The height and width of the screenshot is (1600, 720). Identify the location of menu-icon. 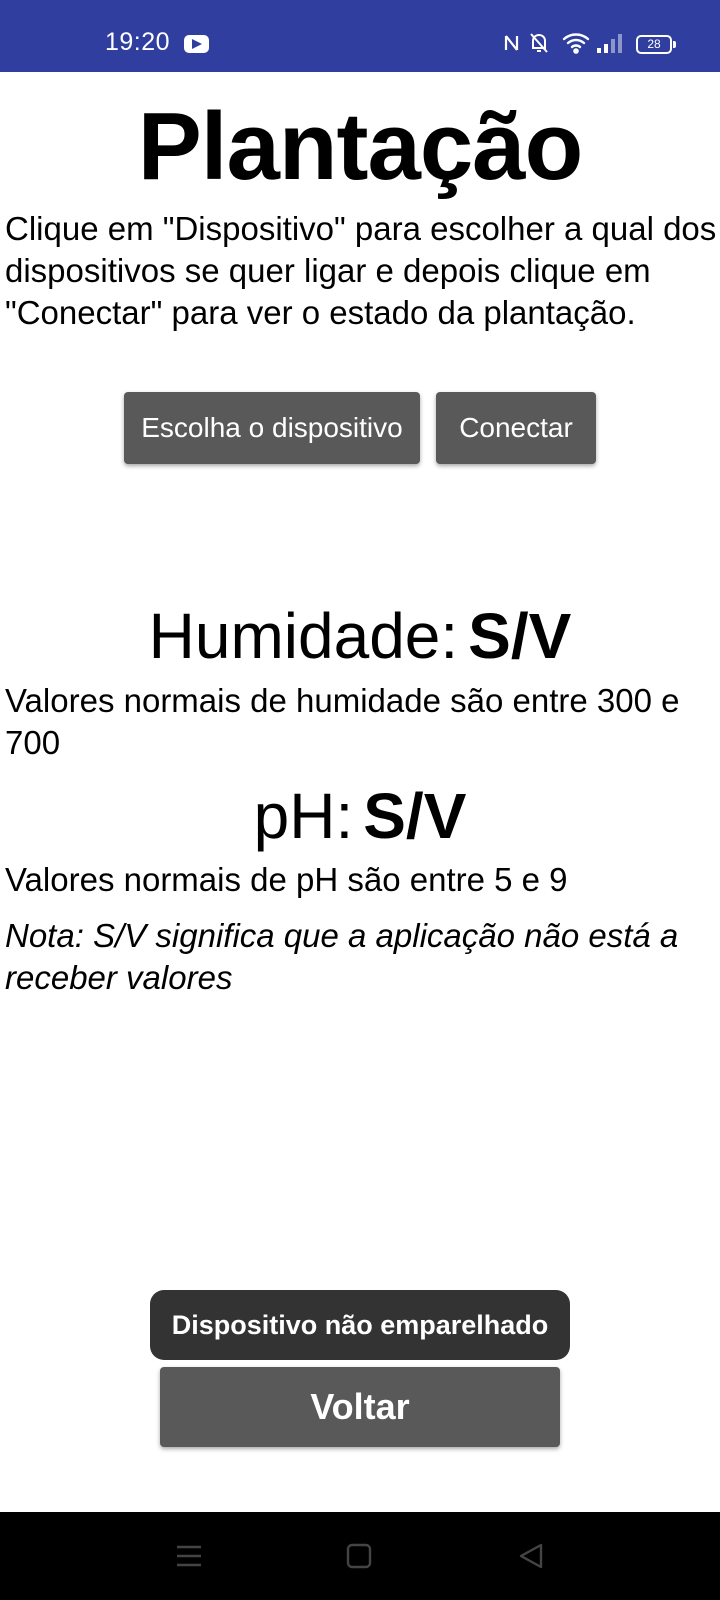
(189, 1558).